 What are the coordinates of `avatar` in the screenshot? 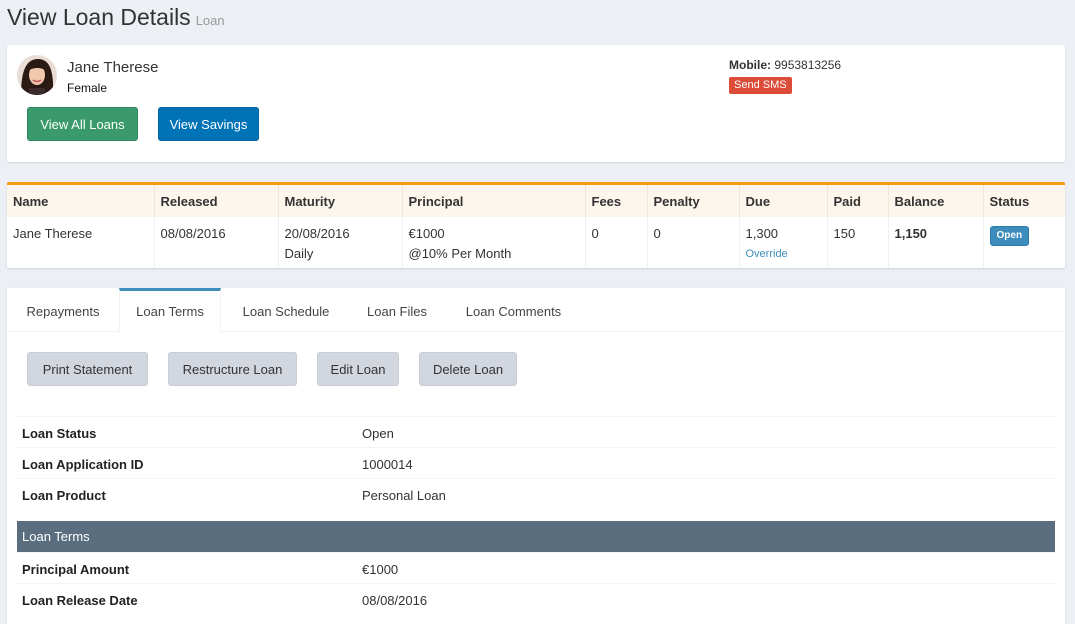 It's located at (37, 75).